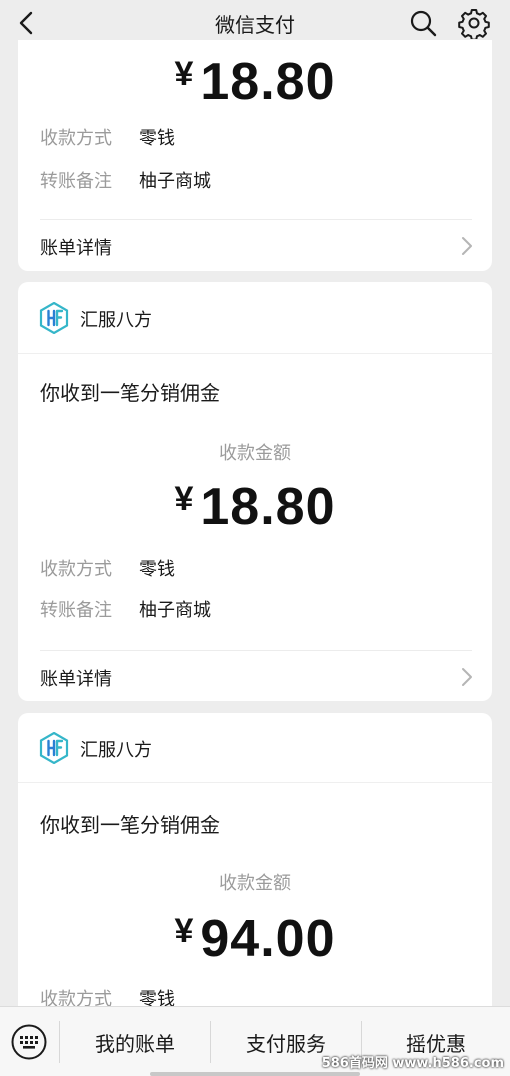 The height and width of the screenshot is (1076, 510). I want to click on search-icon, so click(423, 23).